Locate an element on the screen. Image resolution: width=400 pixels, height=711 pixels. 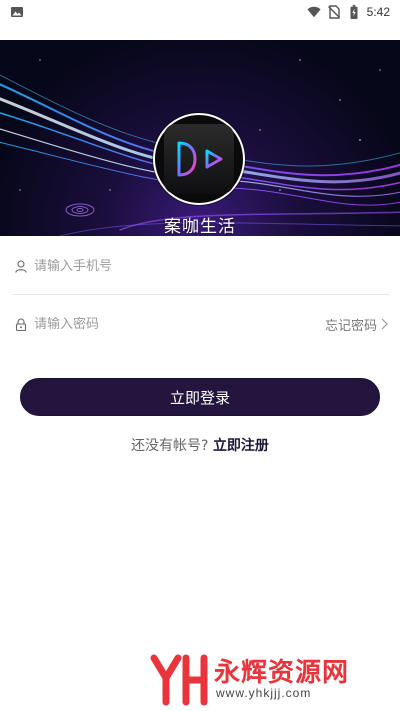
wifi-icon is located at coordinates (314, 12).